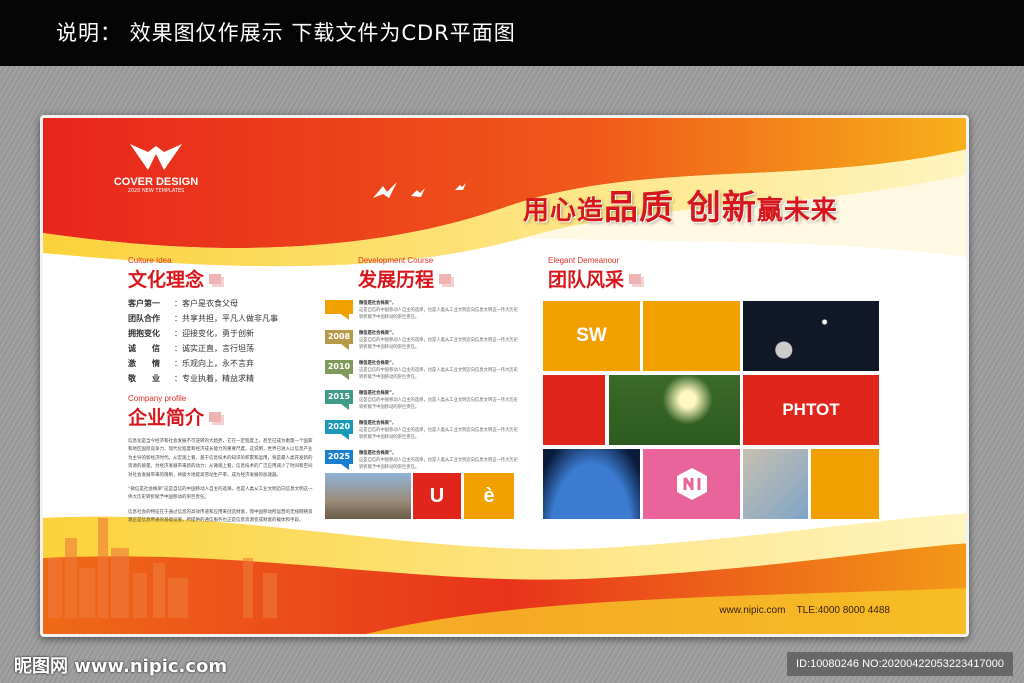 The width and height of the screenshot is (1024, 683). What do you see at coordinates (811, 336) in the screenshot?
I see `space-photo` at bounding box center [811, 336].